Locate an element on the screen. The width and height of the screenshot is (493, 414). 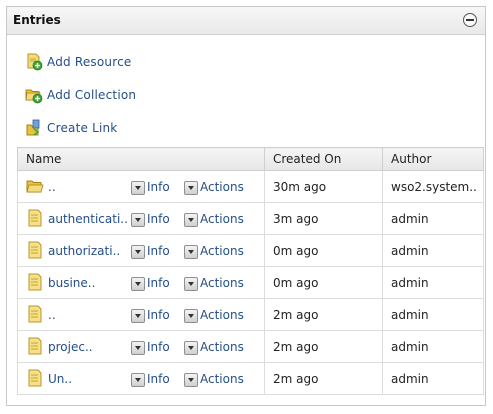
entry-name-link: authenticati.. is located at coordinates (88, 219).